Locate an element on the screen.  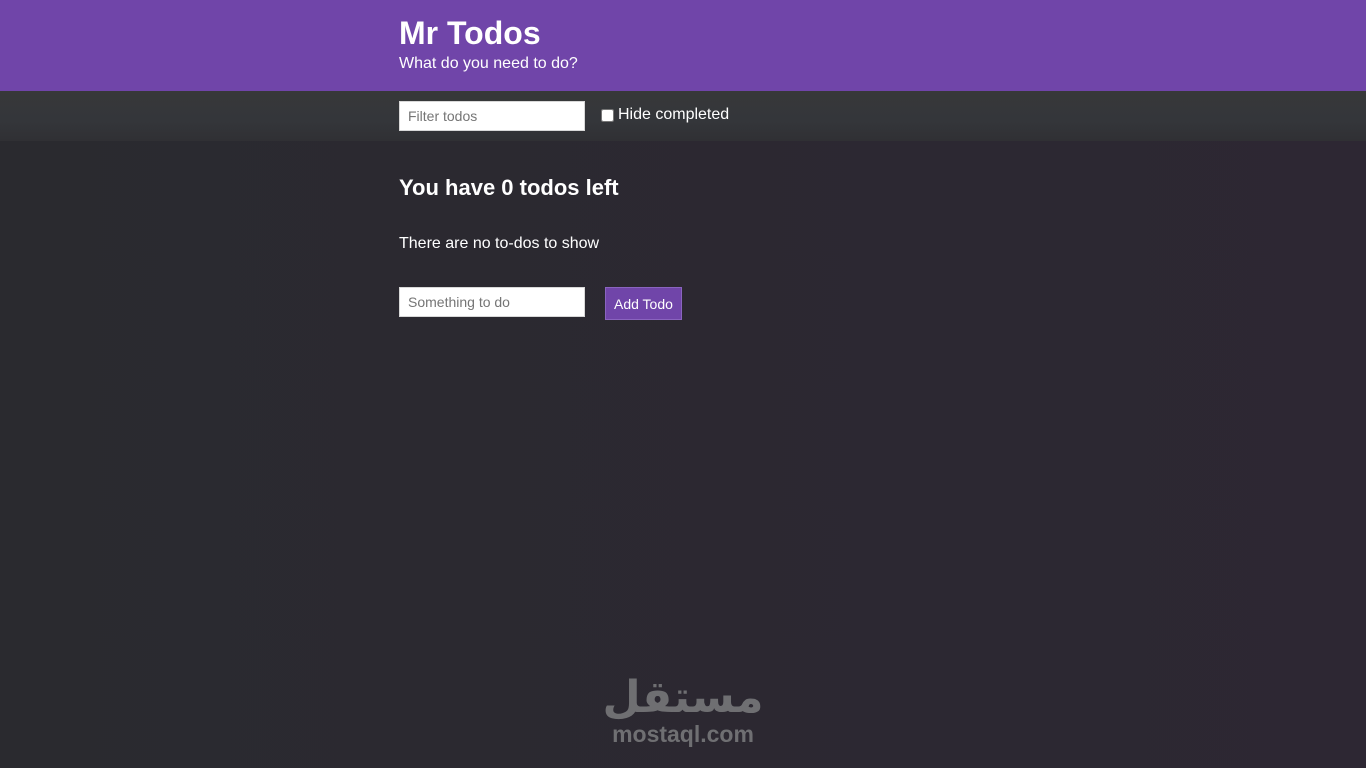
watermark-site-text: mostaql.com is located at coordinates (683, 734).